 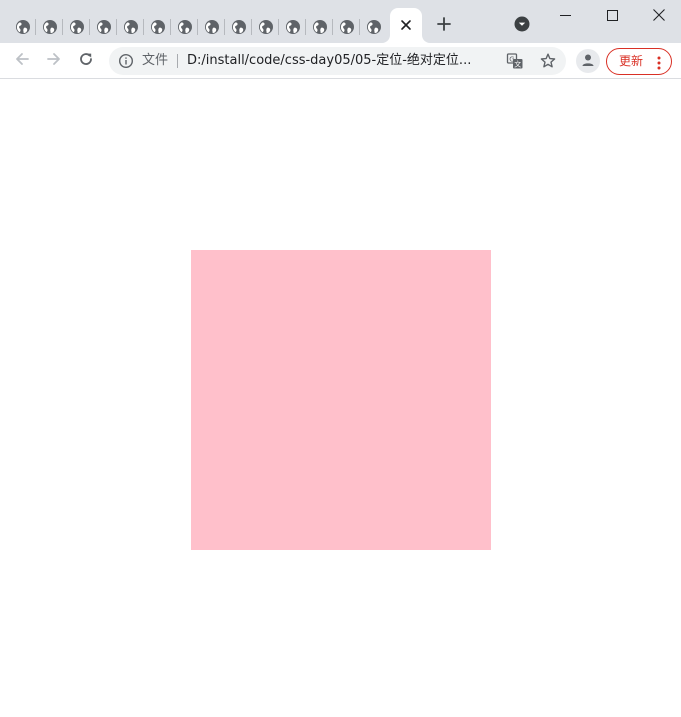 I want to click on minimize-button, so click(x=565, y=15).